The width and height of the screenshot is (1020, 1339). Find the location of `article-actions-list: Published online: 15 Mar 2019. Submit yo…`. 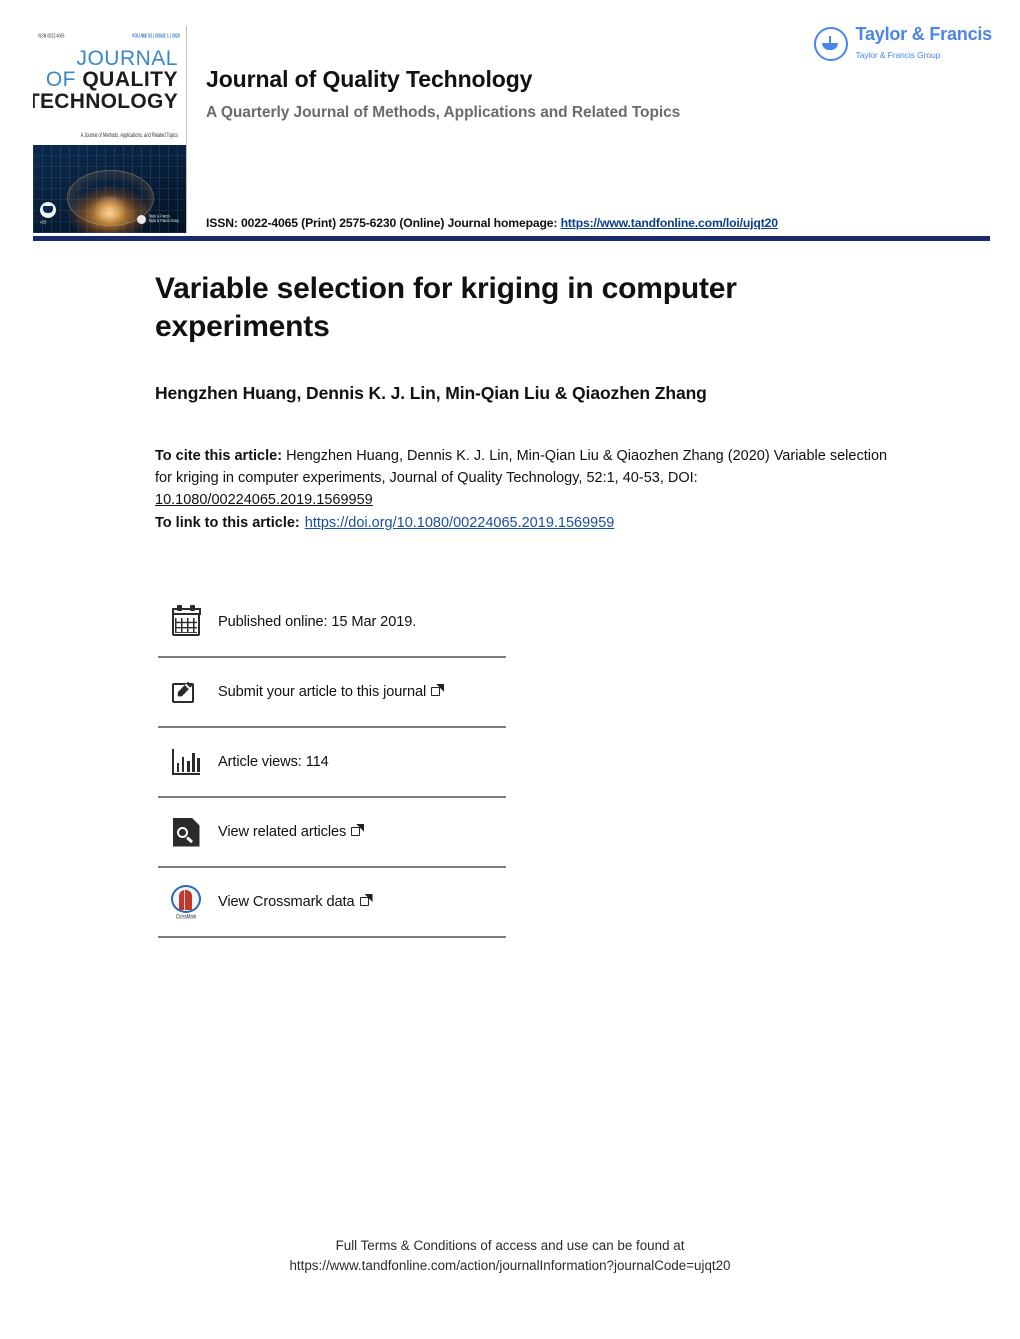

article-actions-list: Published online: 15 Mar 2019. Submit yo… is located at coordinates (332, 763).